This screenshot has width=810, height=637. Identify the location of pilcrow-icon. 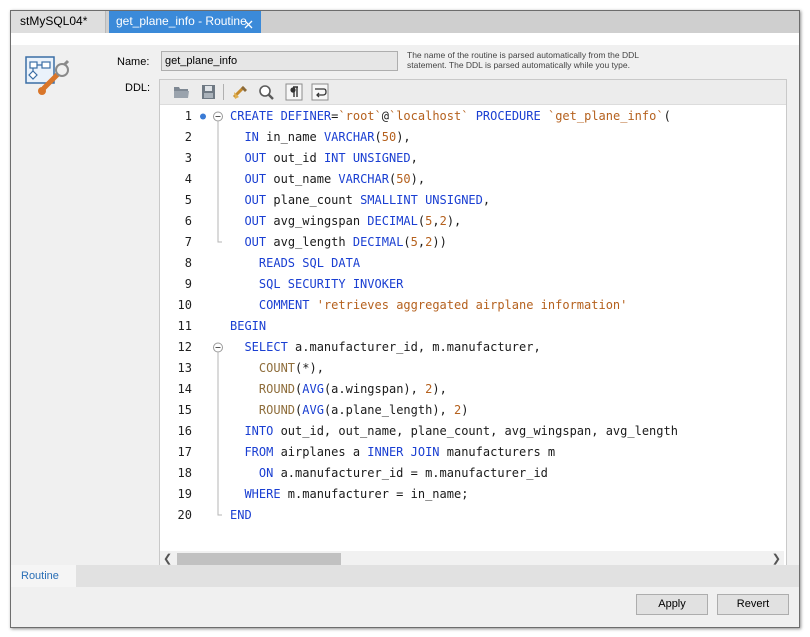
(294, 92).